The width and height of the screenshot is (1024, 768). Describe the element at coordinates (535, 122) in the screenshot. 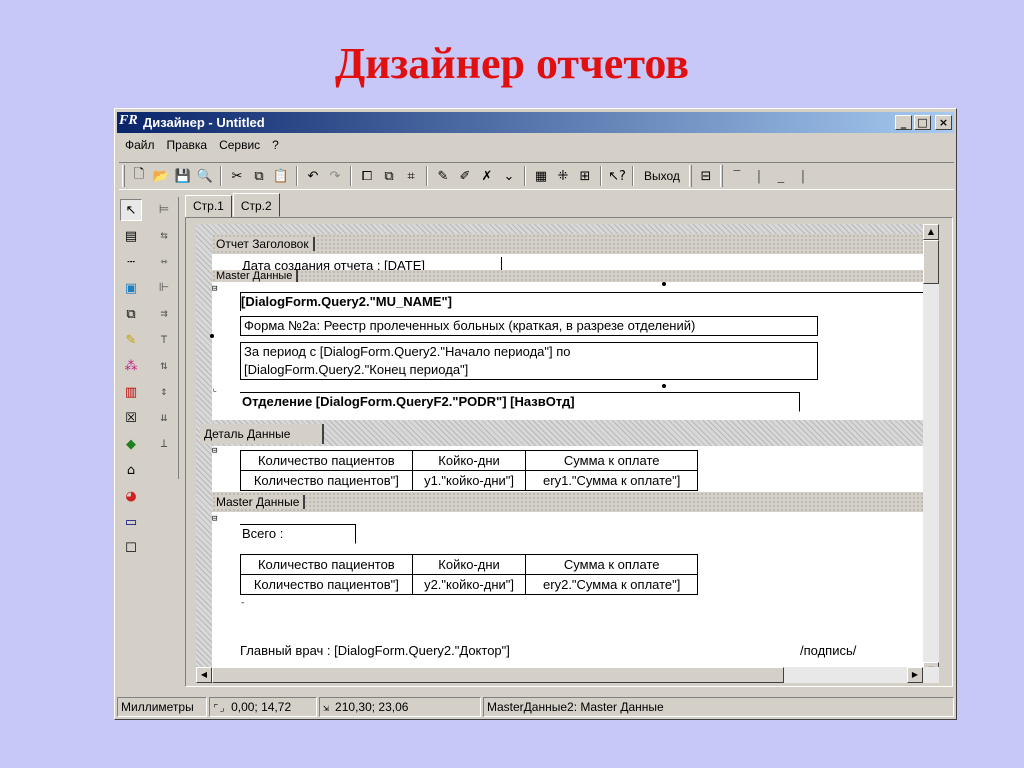

I see `title-bar: FR Дизайнер - Untitled _ □ ×` at that location.